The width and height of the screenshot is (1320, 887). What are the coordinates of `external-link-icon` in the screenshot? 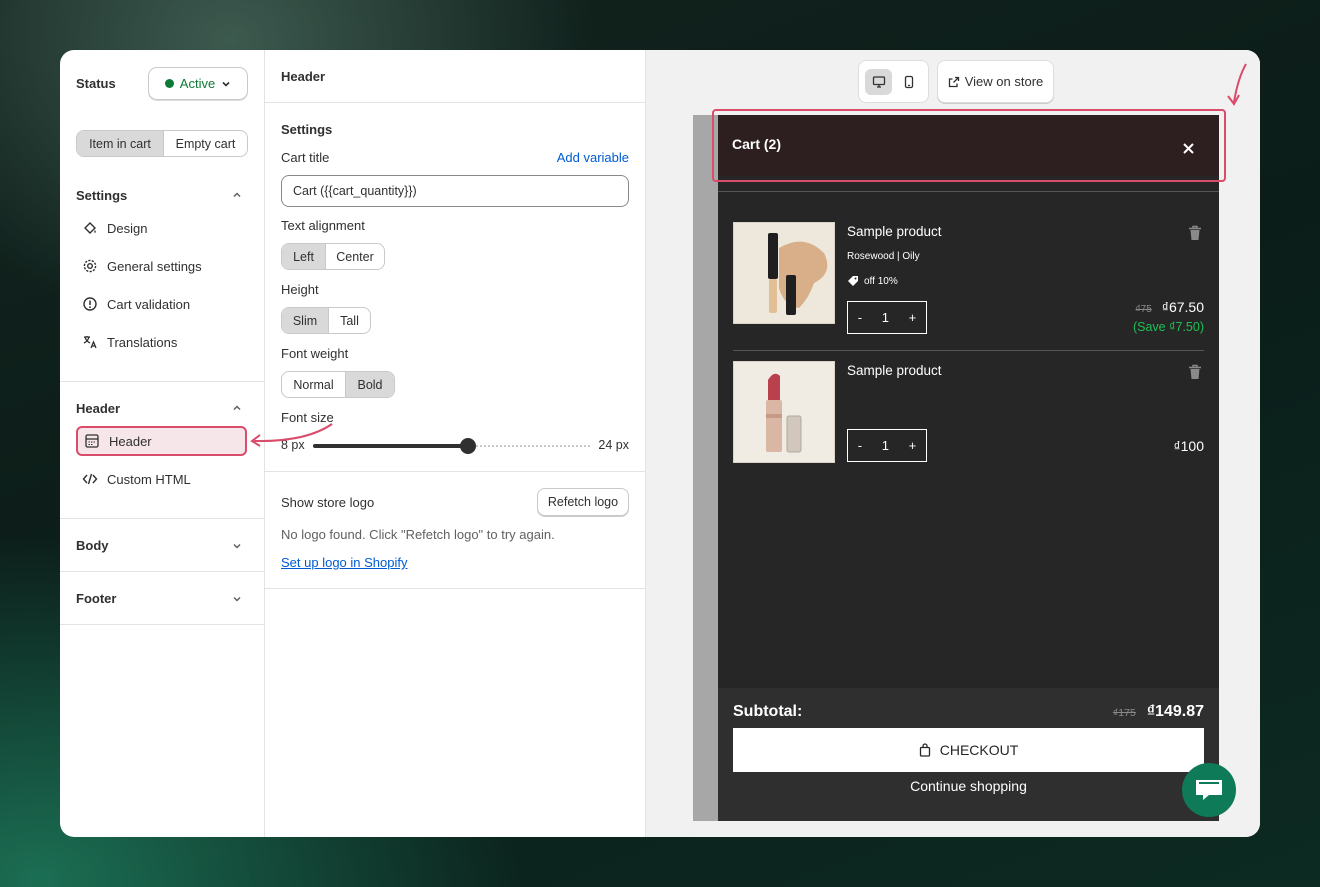 It's located at (953, 81).